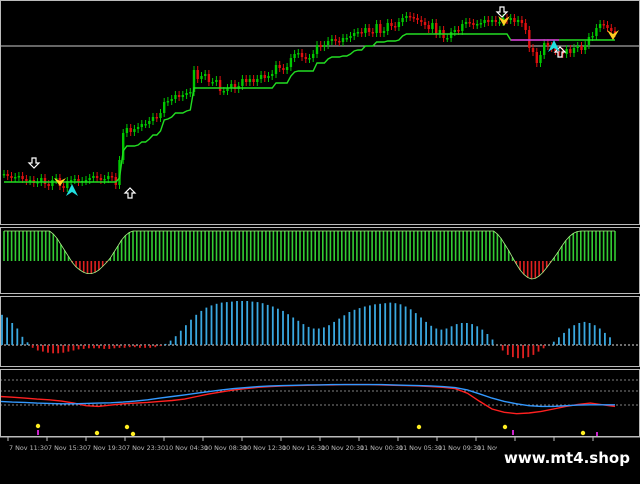  What do you see at coordinates (567, 458) in the screenshot?
I see `watermark: www.mt4.shop` at bounding box center [567, 458].